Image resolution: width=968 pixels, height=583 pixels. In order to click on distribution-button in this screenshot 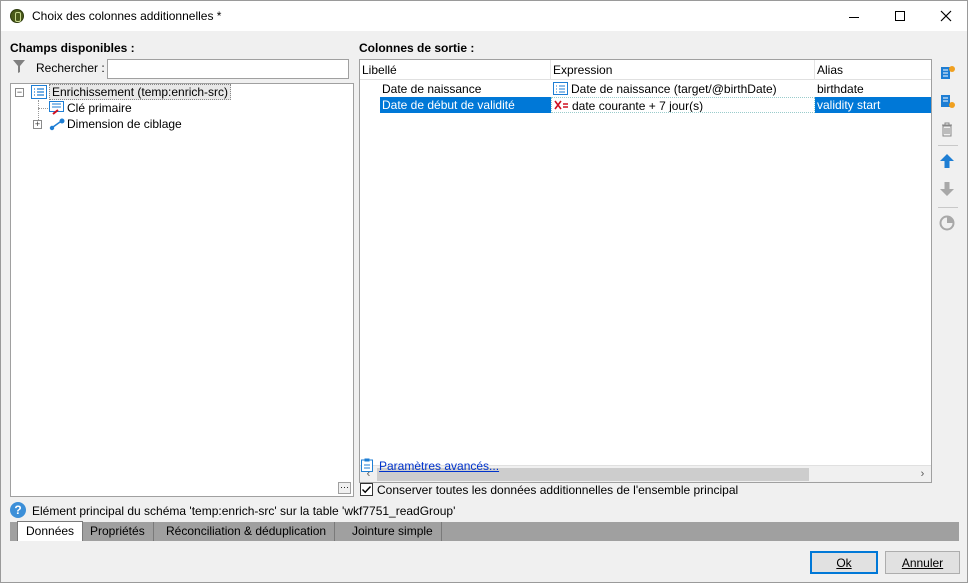, I will do `click(947, 223)`.